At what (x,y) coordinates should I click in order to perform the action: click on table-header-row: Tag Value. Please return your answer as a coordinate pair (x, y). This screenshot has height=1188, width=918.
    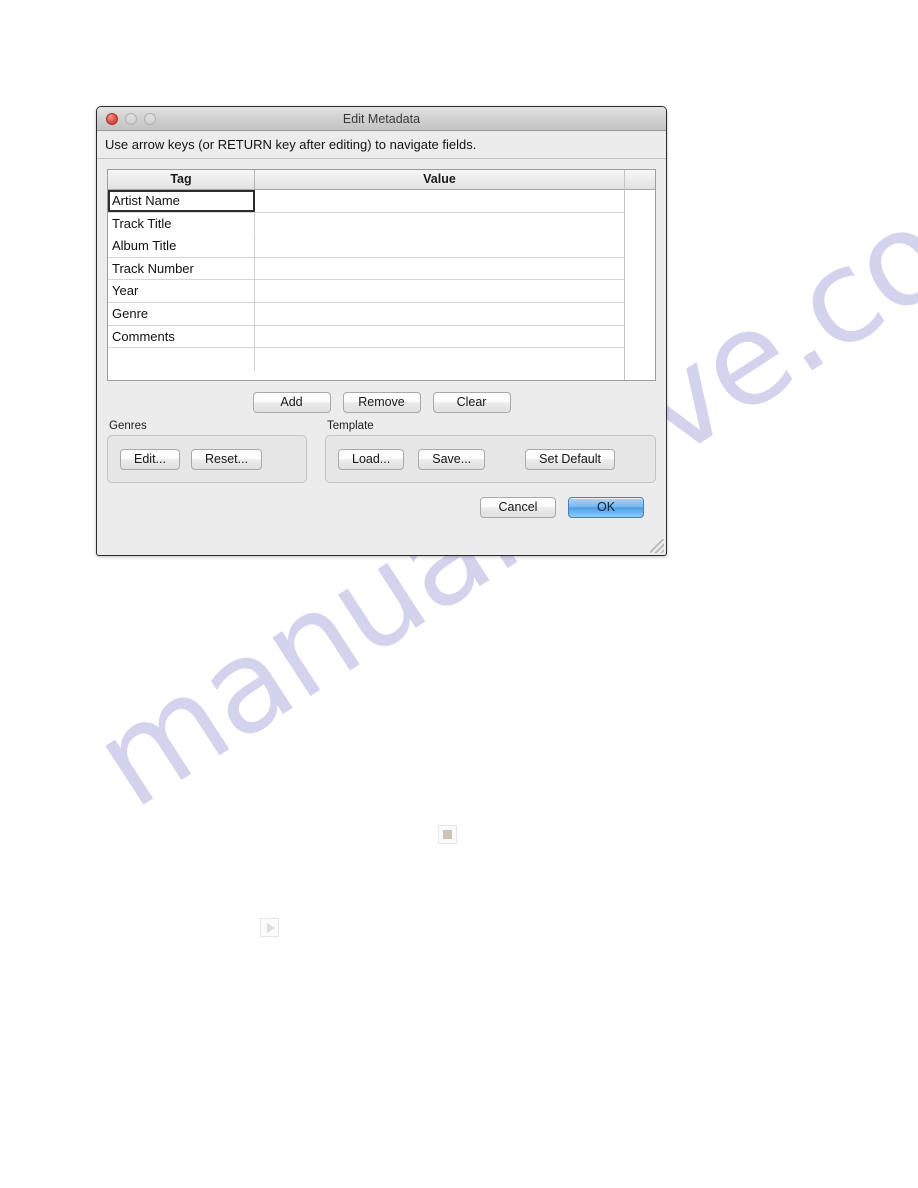
    Looking at the image, I should click on (366, 180).